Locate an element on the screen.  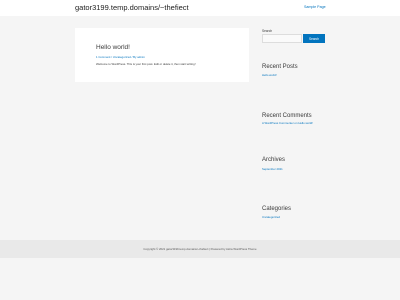
post-meta: 1 Comment / Uncategorized / By admin is located at coordinates (120, 57).